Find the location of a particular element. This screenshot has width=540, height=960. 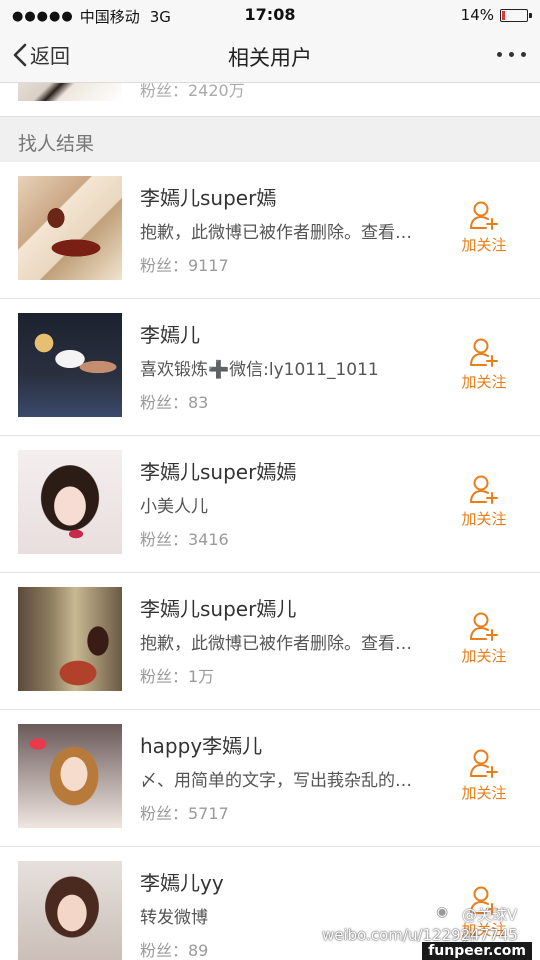

battery-fill is located at coordinates (503, 15).